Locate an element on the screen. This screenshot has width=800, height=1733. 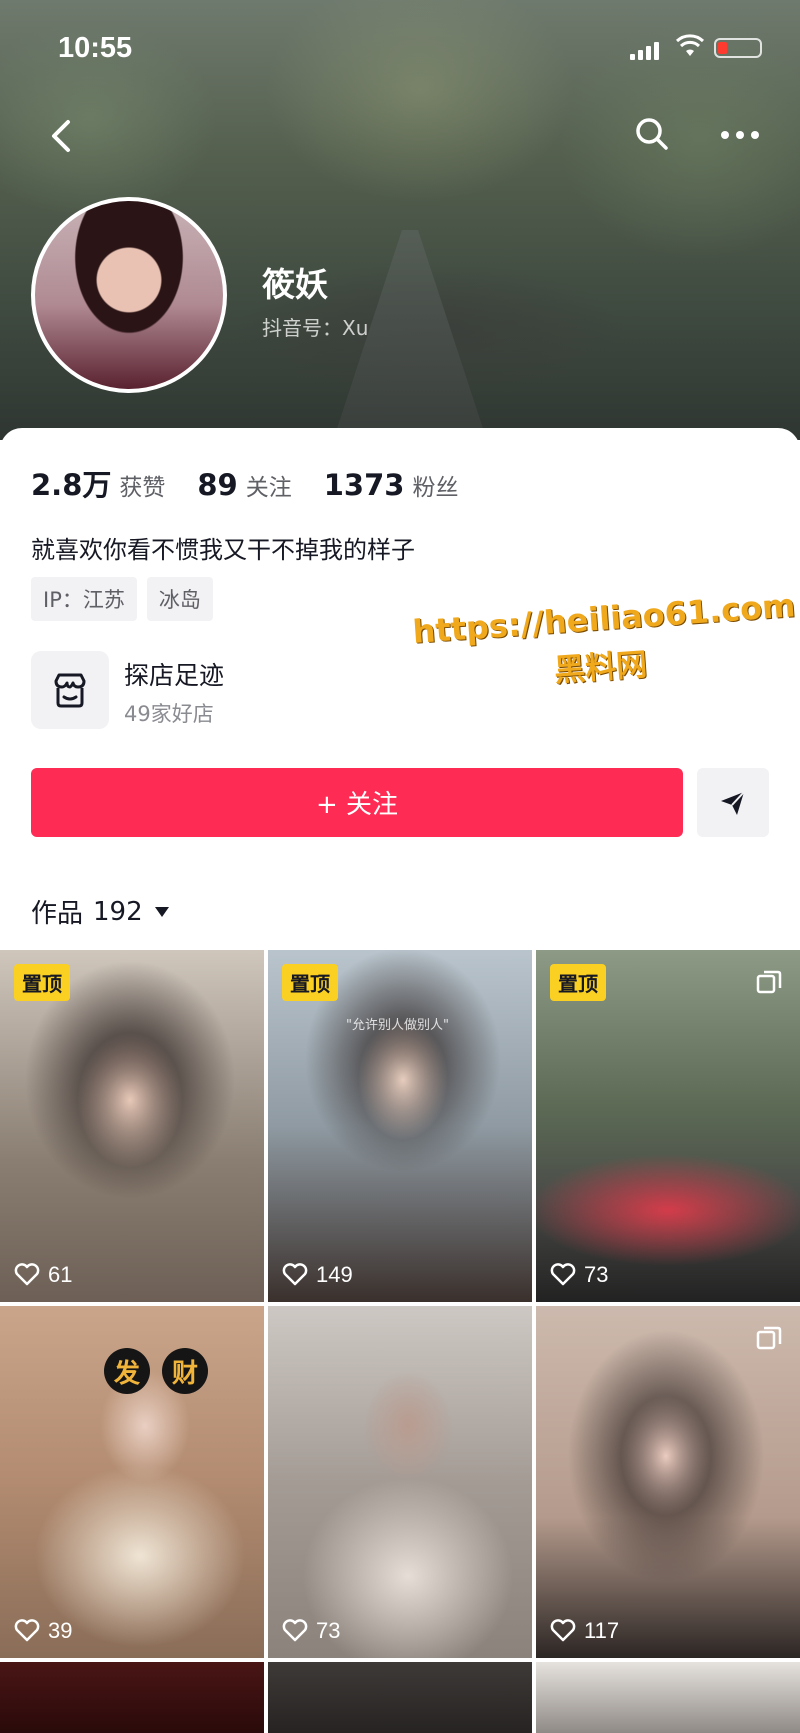
video-caption: "允许别人做别人" is located at coordinates (397, 1025).